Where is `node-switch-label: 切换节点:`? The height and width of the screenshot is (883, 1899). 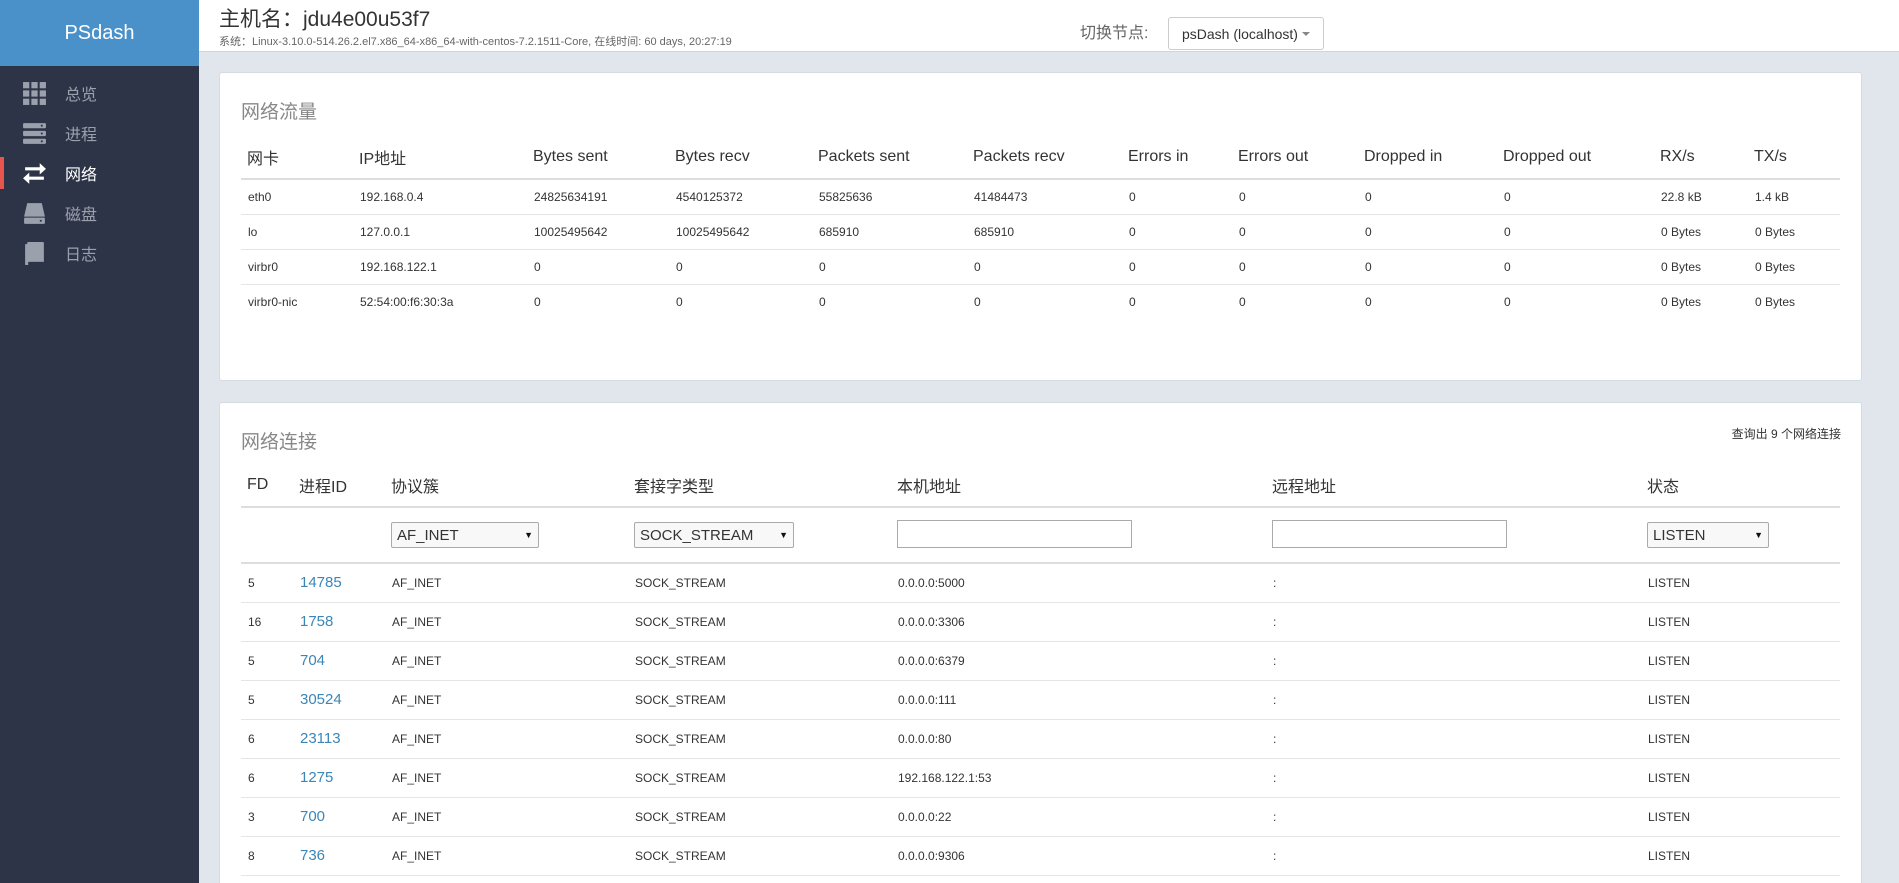
node-switch-label: 切换节点: is located at coordinates (1114, 33).